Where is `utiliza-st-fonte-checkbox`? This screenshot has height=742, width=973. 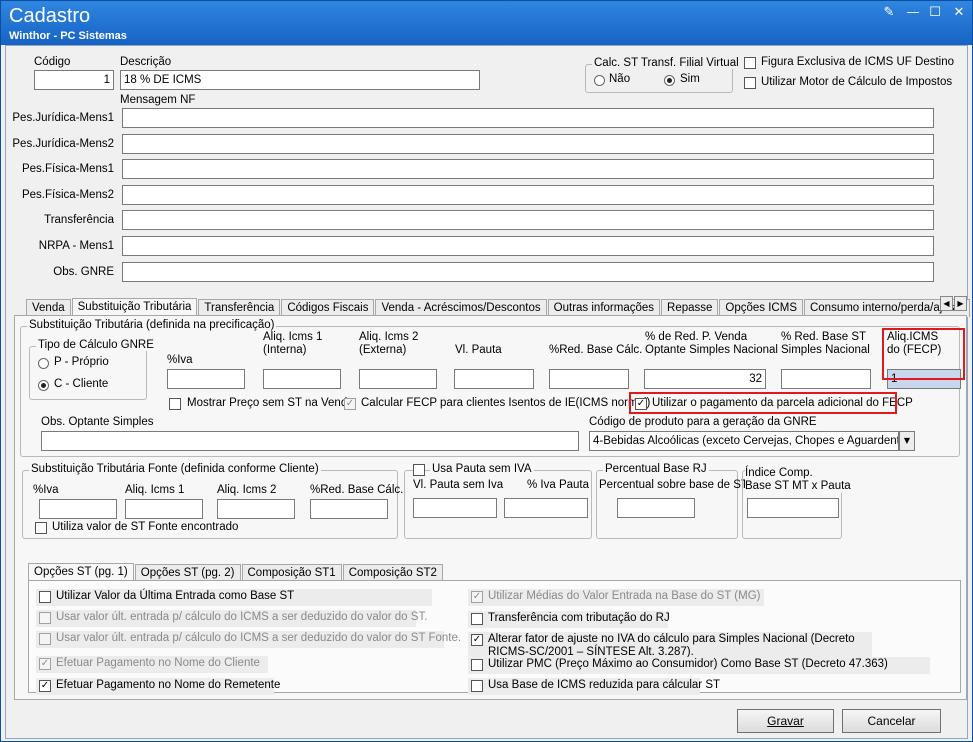
utiliza-st-fonte-checkbox is located at coordinates (41, 528).